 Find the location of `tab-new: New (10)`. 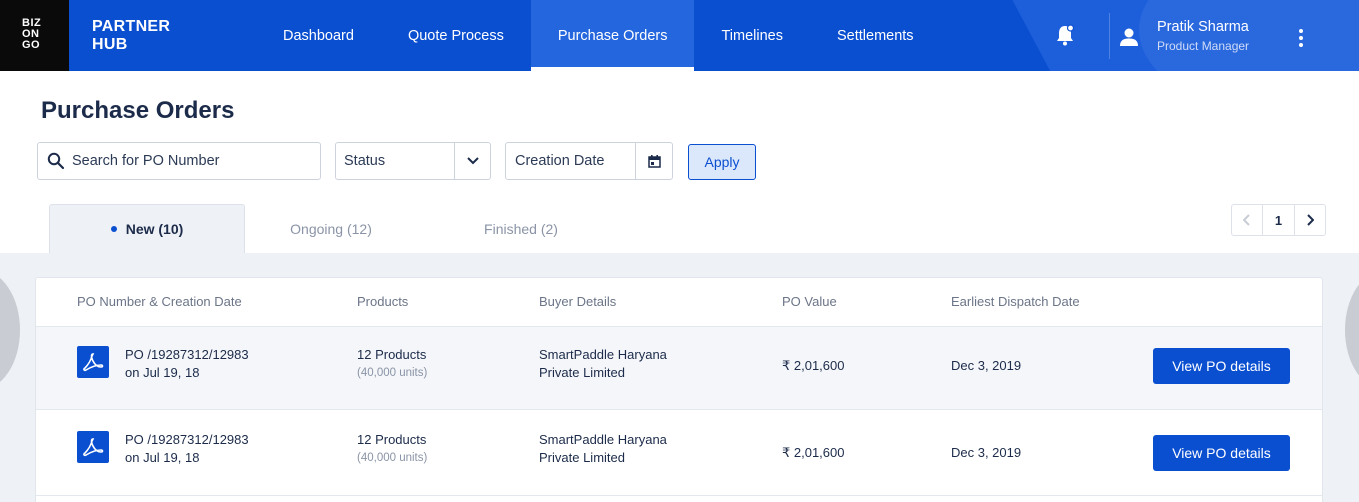

tab-new: New (10) is located at coordinates (147, 228).